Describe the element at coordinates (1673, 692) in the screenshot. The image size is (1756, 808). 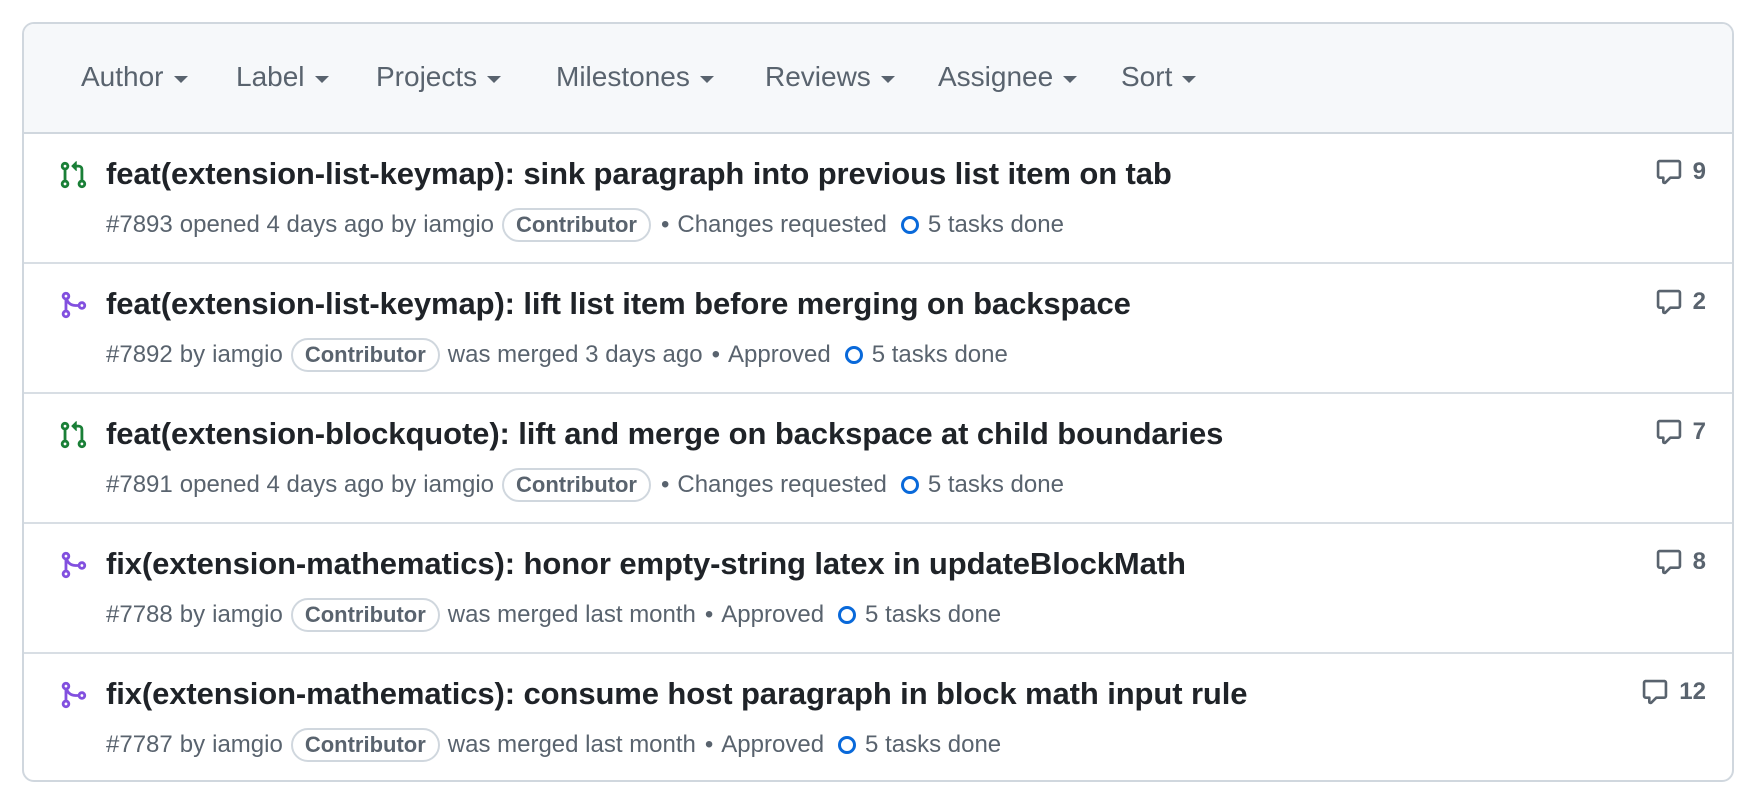
I see `comments-link: 12` at that location.